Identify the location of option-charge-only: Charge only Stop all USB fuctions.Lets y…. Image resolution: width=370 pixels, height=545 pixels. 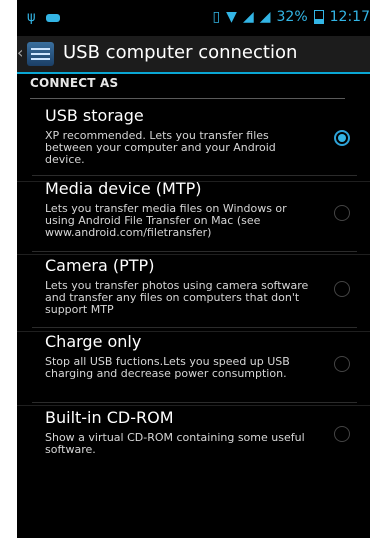
(193, 369).